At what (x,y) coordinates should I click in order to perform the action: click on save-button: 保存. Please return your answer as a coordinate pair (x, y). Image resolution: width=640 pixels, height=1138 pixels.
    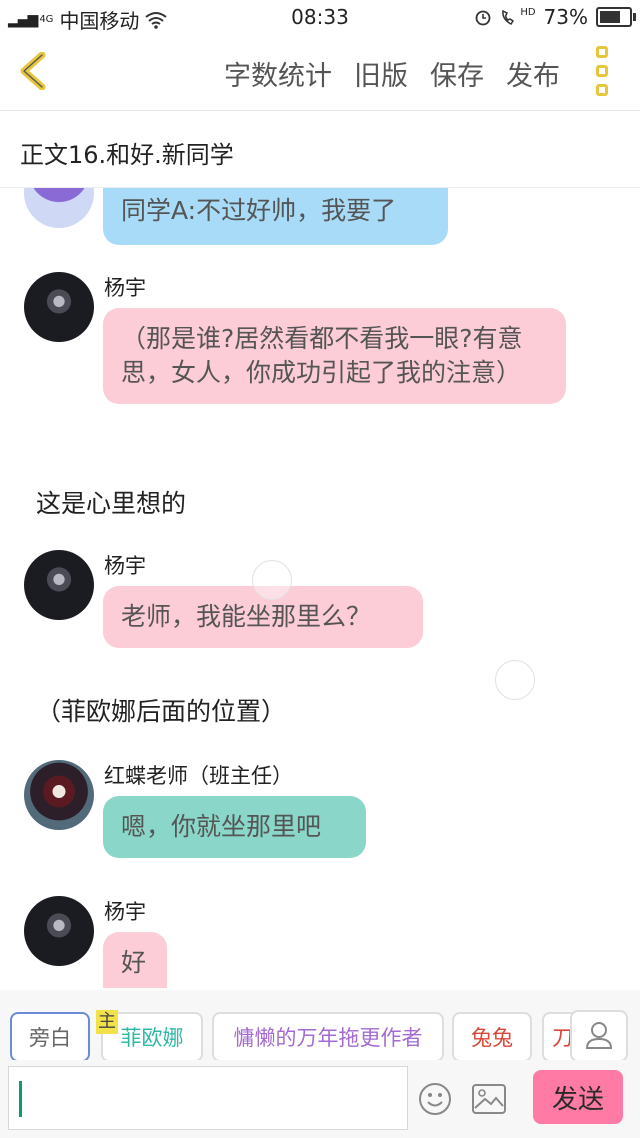
    Looking at the image, I should click on (457, 73).